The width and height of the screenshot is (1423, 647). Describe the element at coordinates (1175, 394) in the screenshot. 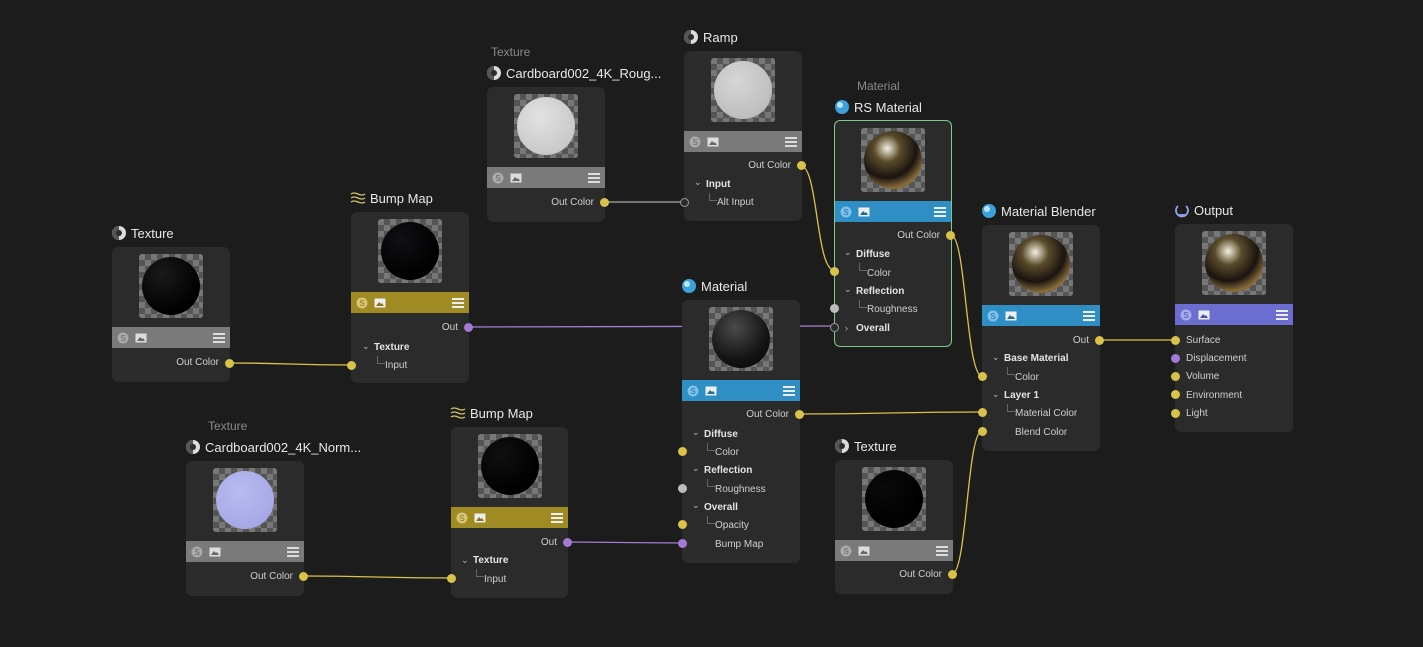

I see `port-environment-dot` at that location.